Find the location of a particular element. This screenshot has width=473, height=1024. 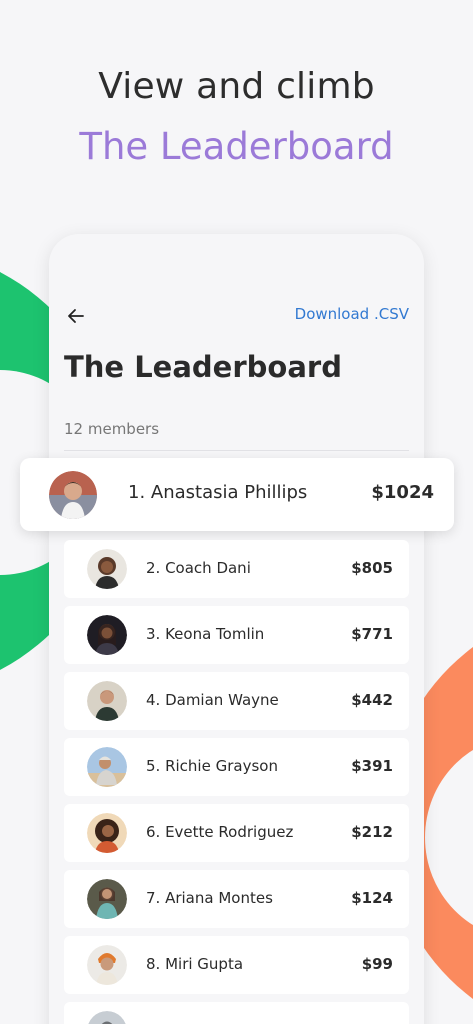

leaderboard-row: 6. Evette Rodriguez $212 is located at coordinates (236, 833).